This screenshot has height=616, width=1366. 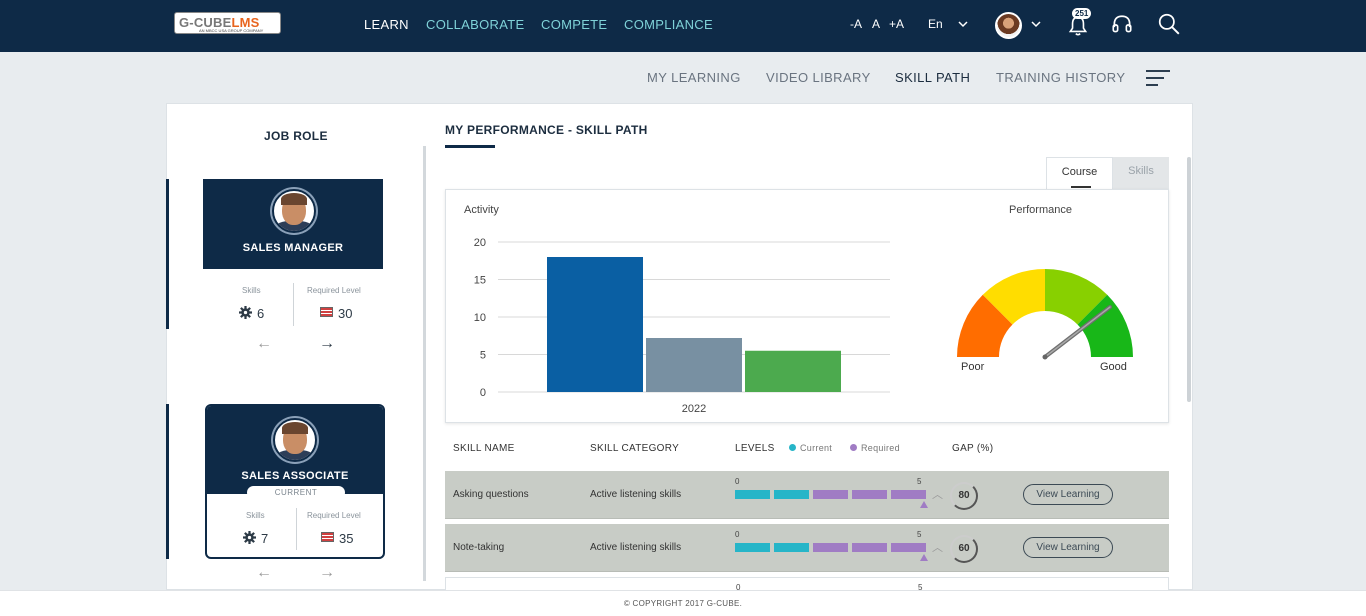 I want to click on column-scrollbar, so click(x=424, y=363).